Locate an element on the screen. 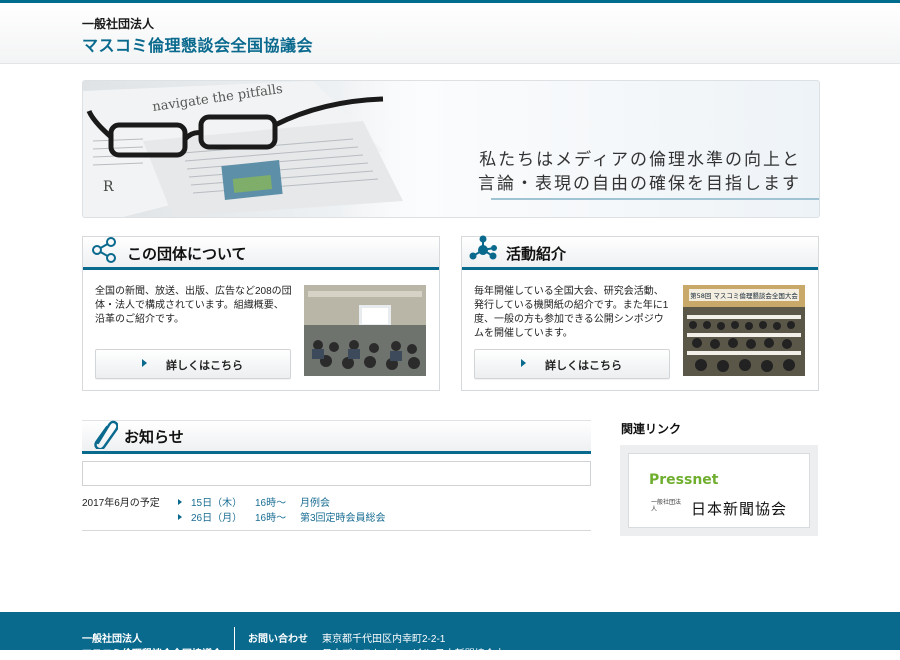  news-empty-box is located at coordinates (336, 473).